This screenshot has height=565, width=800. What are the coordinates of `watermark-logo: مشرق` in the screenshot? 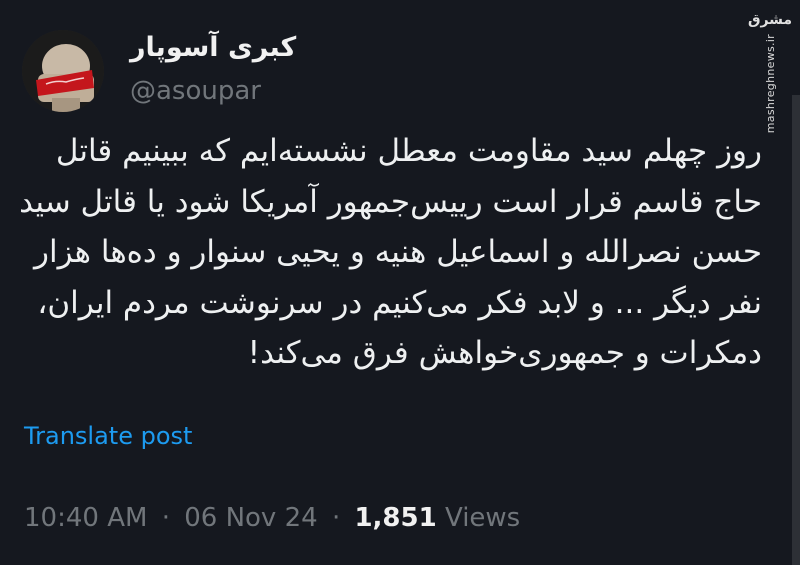 It's located at (770, 20).